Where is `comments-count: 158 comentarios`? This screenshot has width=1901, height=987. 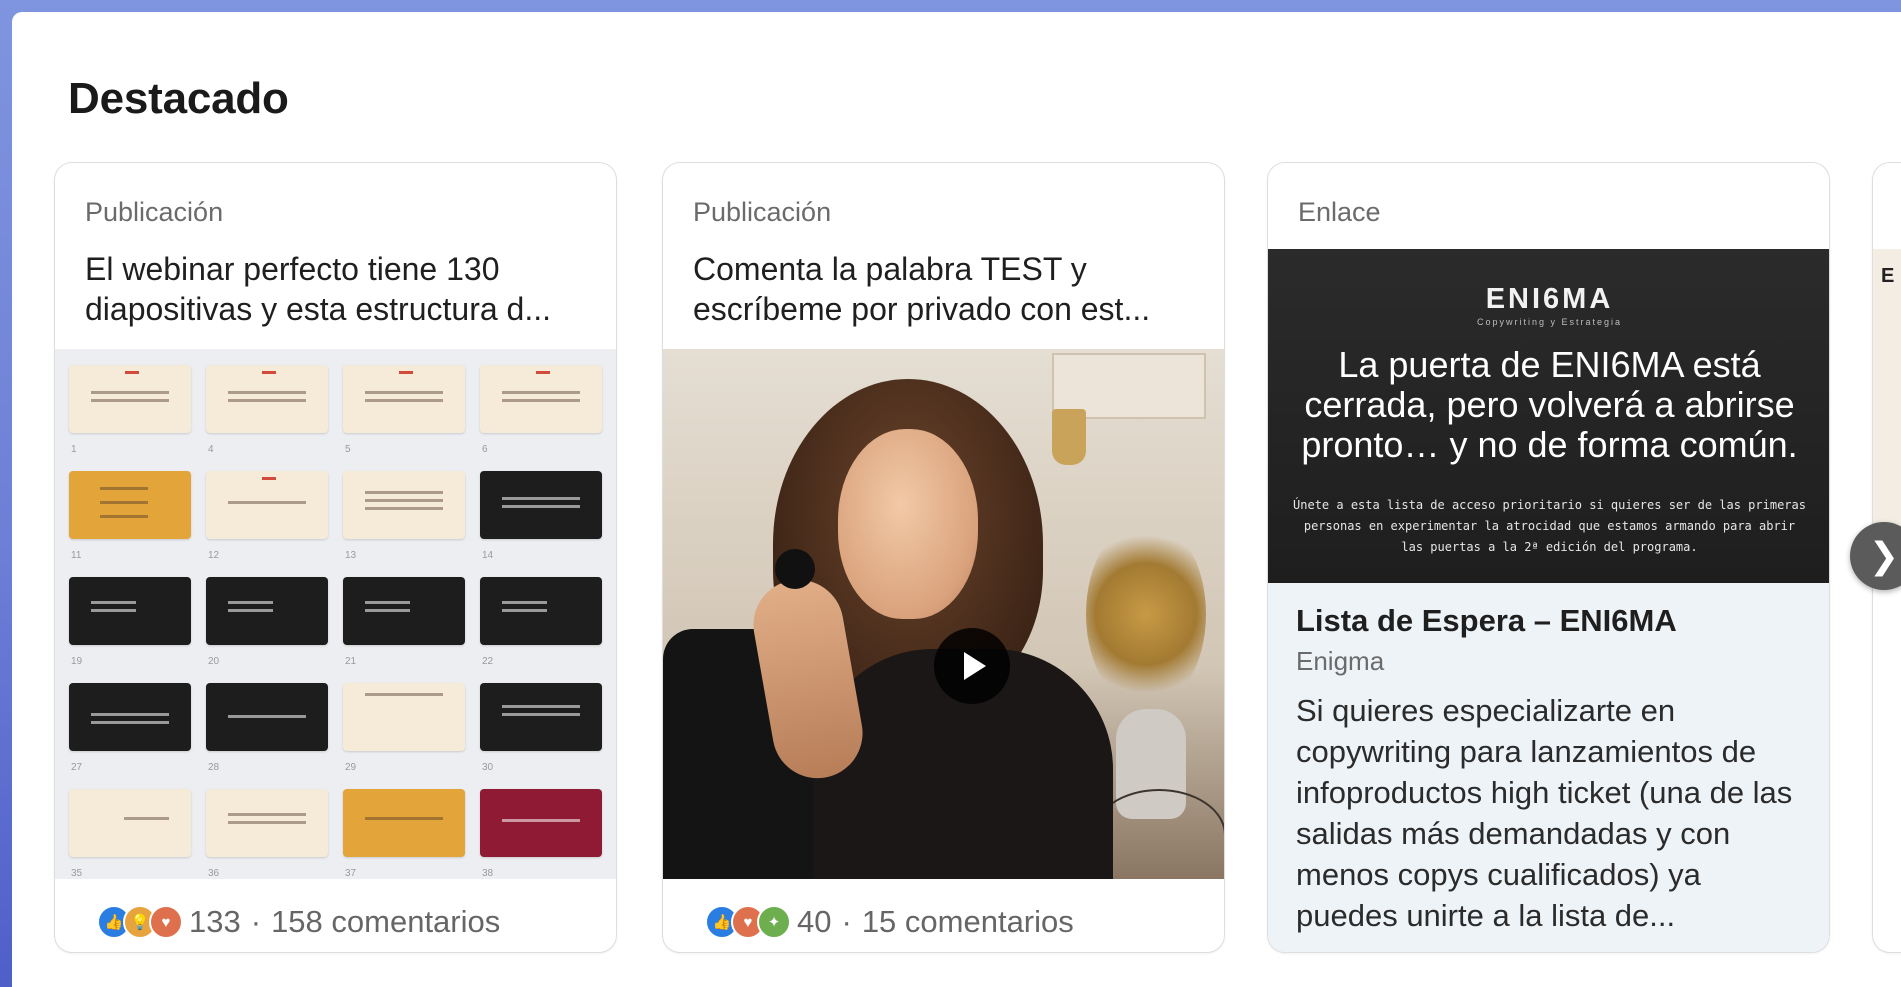 comments-count: 158 comentarios is located at coordinates (385, 922).